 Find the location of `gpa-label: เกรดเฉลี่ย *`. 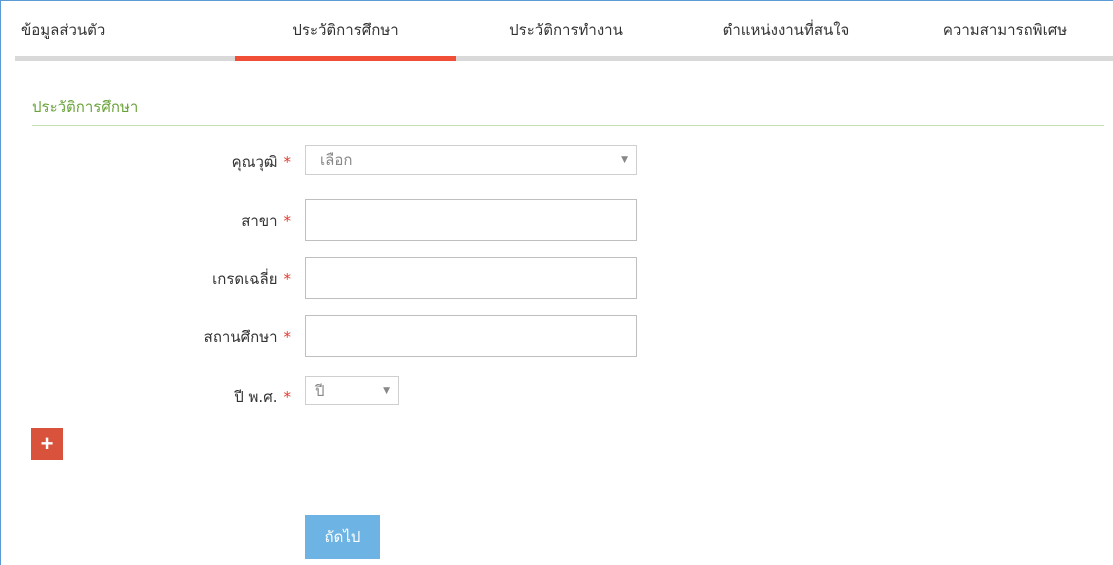

gpa-label: เกรดเฉลี่ย * is located at coordinates (161, 279).